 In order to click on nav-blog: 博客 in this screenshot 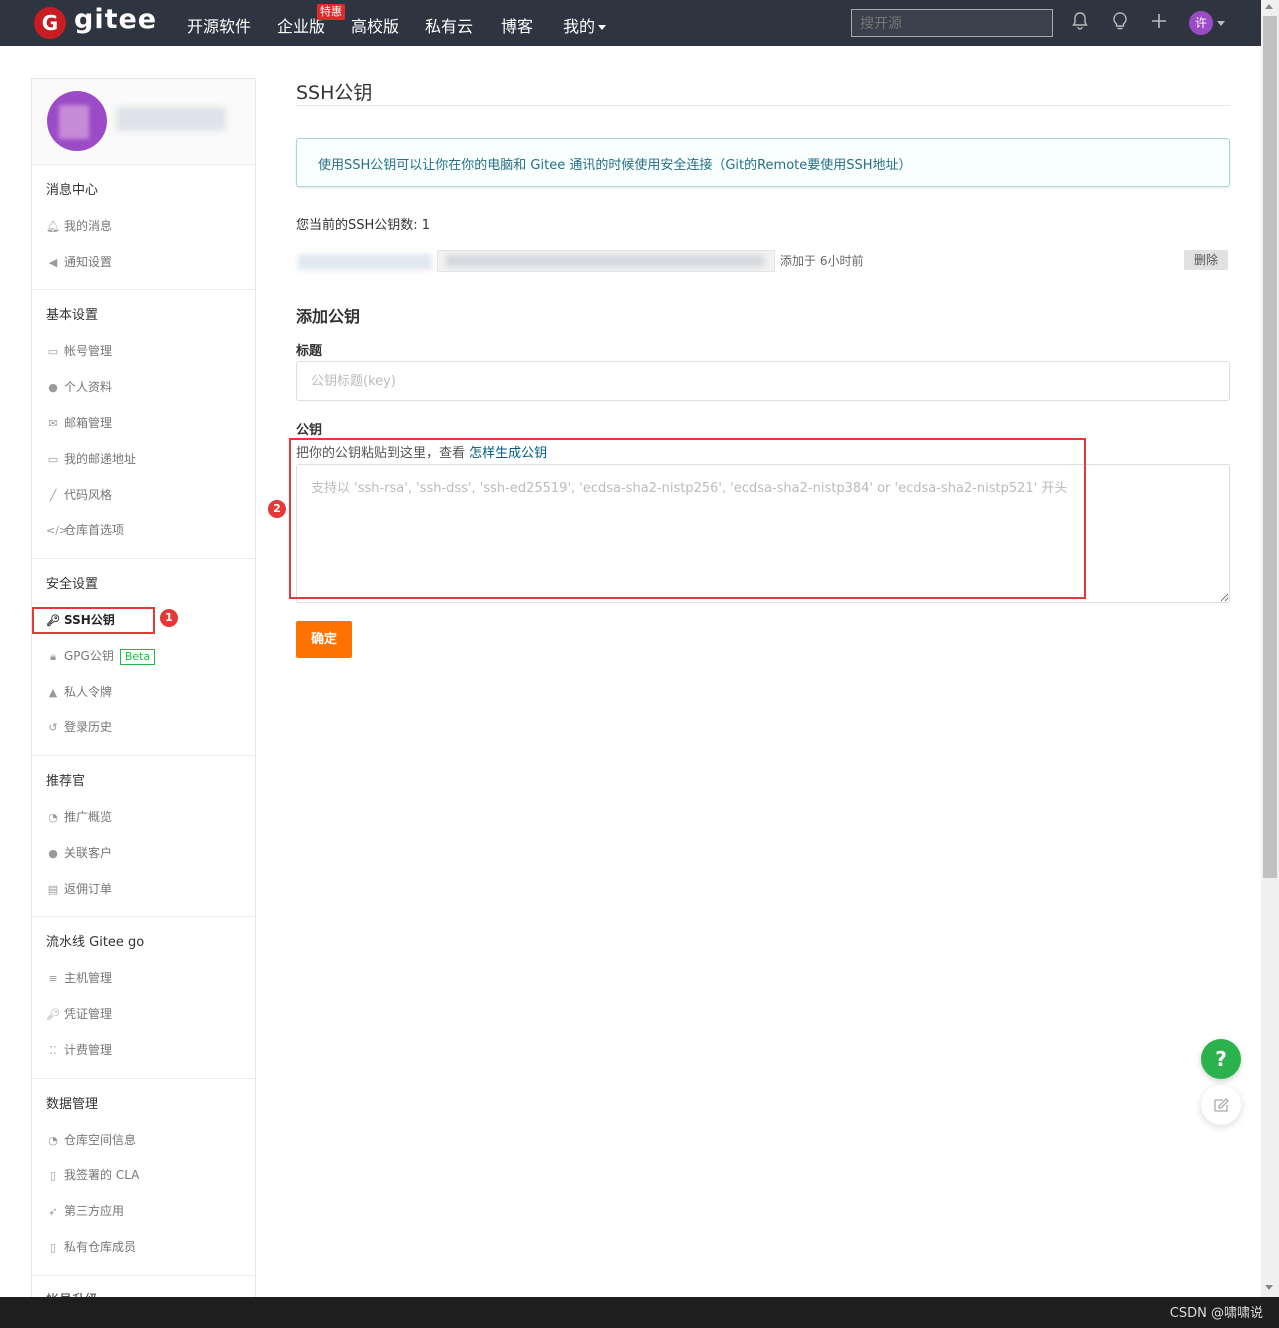, I will do `click(517, 25)`.